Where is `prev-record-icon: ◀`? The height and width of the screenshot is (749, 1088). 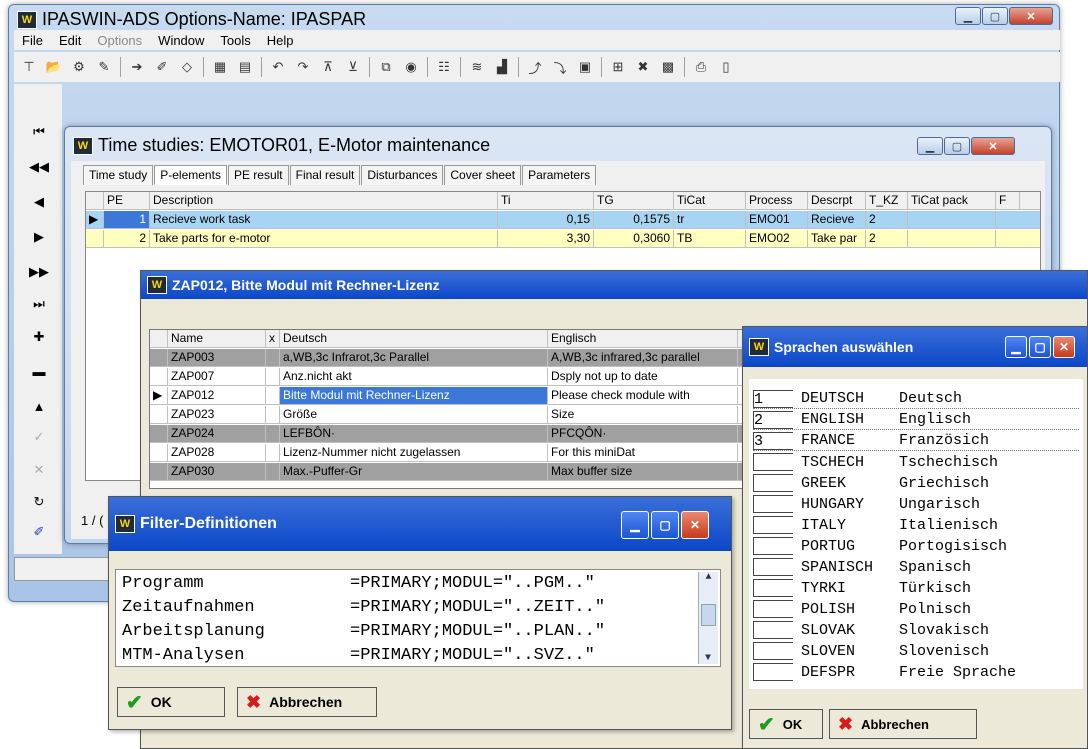
prev-record-icon: ◀ is located at coordinates (39, 202).